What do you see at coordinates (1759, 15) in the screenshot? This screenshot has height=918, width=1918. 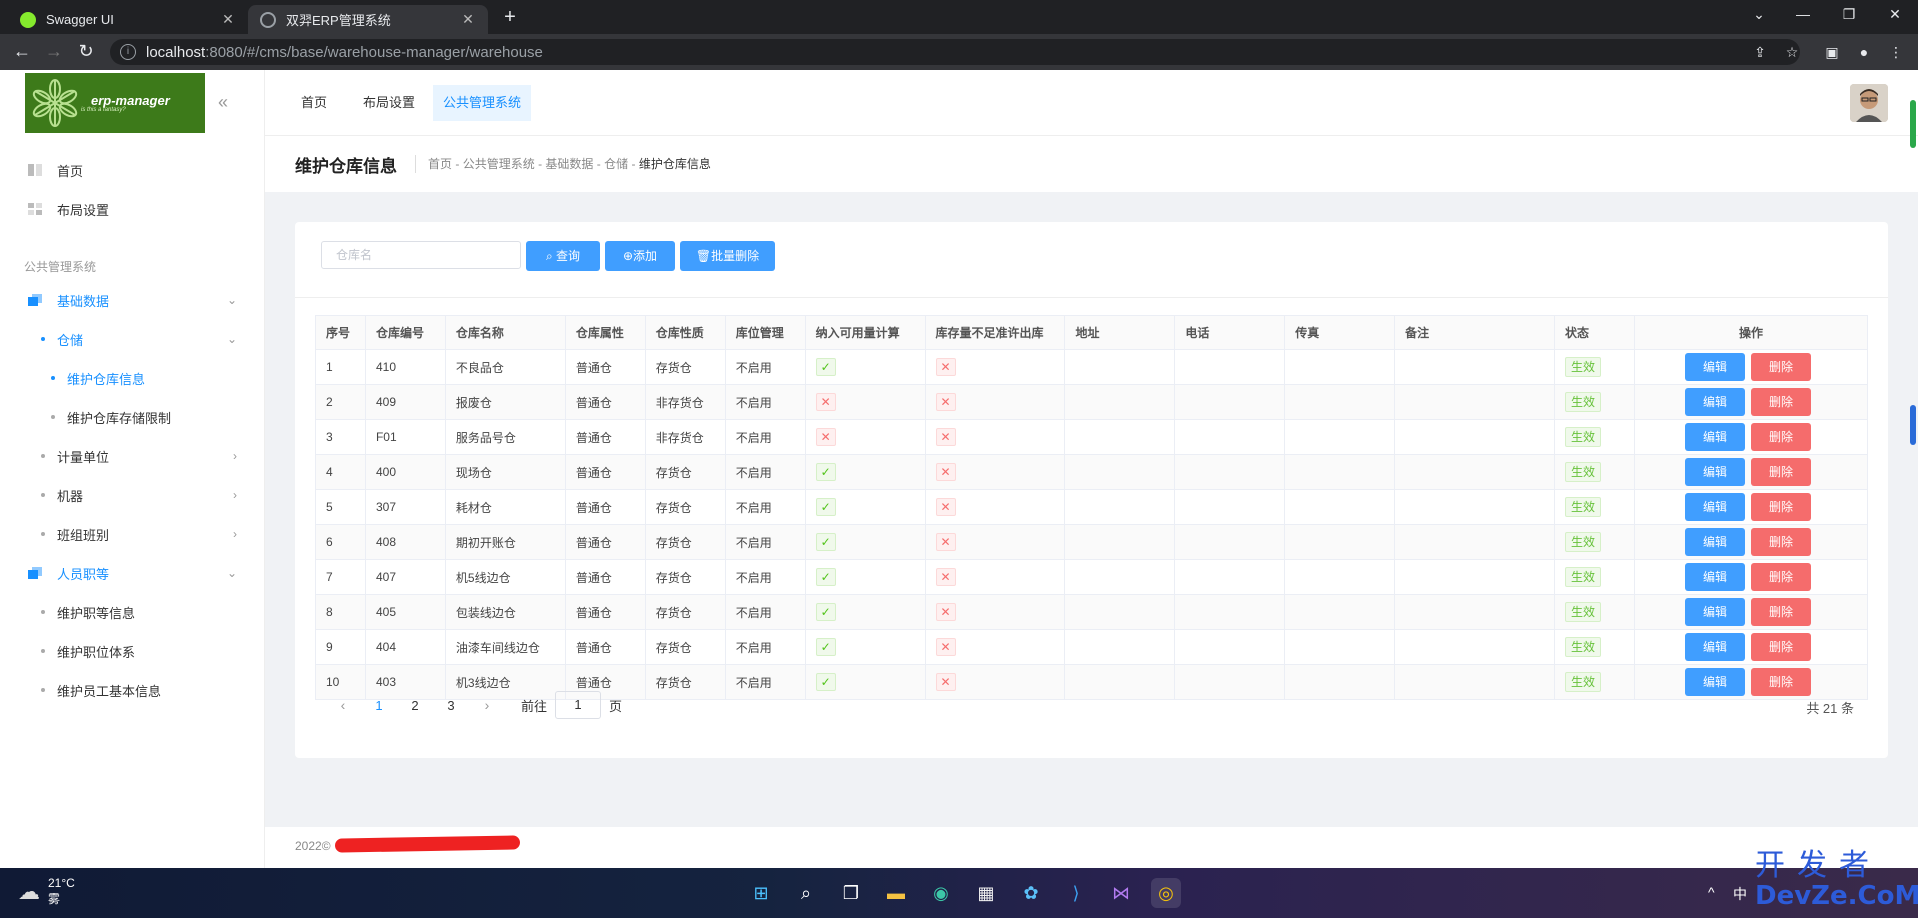 I see `tab-search-icon: ⌄` at bounding box center [1759, 15].